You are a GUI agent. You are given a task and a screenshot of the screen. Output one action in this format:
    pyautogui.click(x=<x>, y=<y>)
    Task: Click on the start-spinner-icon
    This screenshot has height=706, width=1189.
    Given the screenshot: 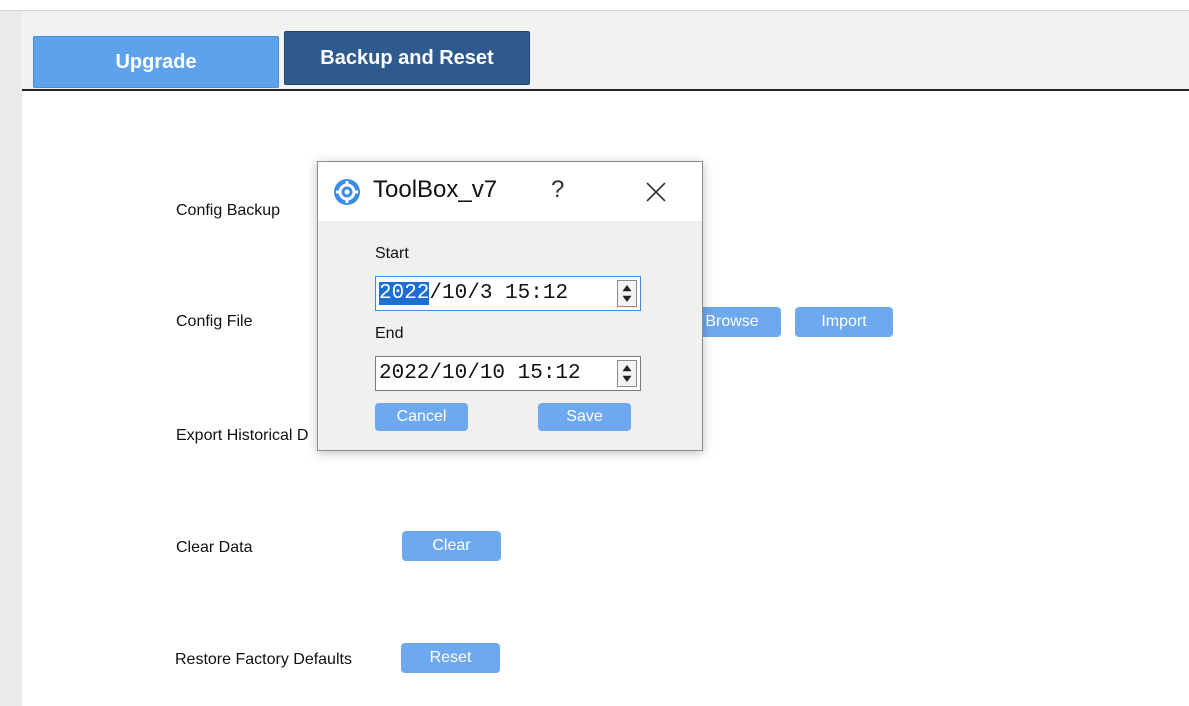 What is the action you would take?
    pyautogui.click(x=627, y=293)
    